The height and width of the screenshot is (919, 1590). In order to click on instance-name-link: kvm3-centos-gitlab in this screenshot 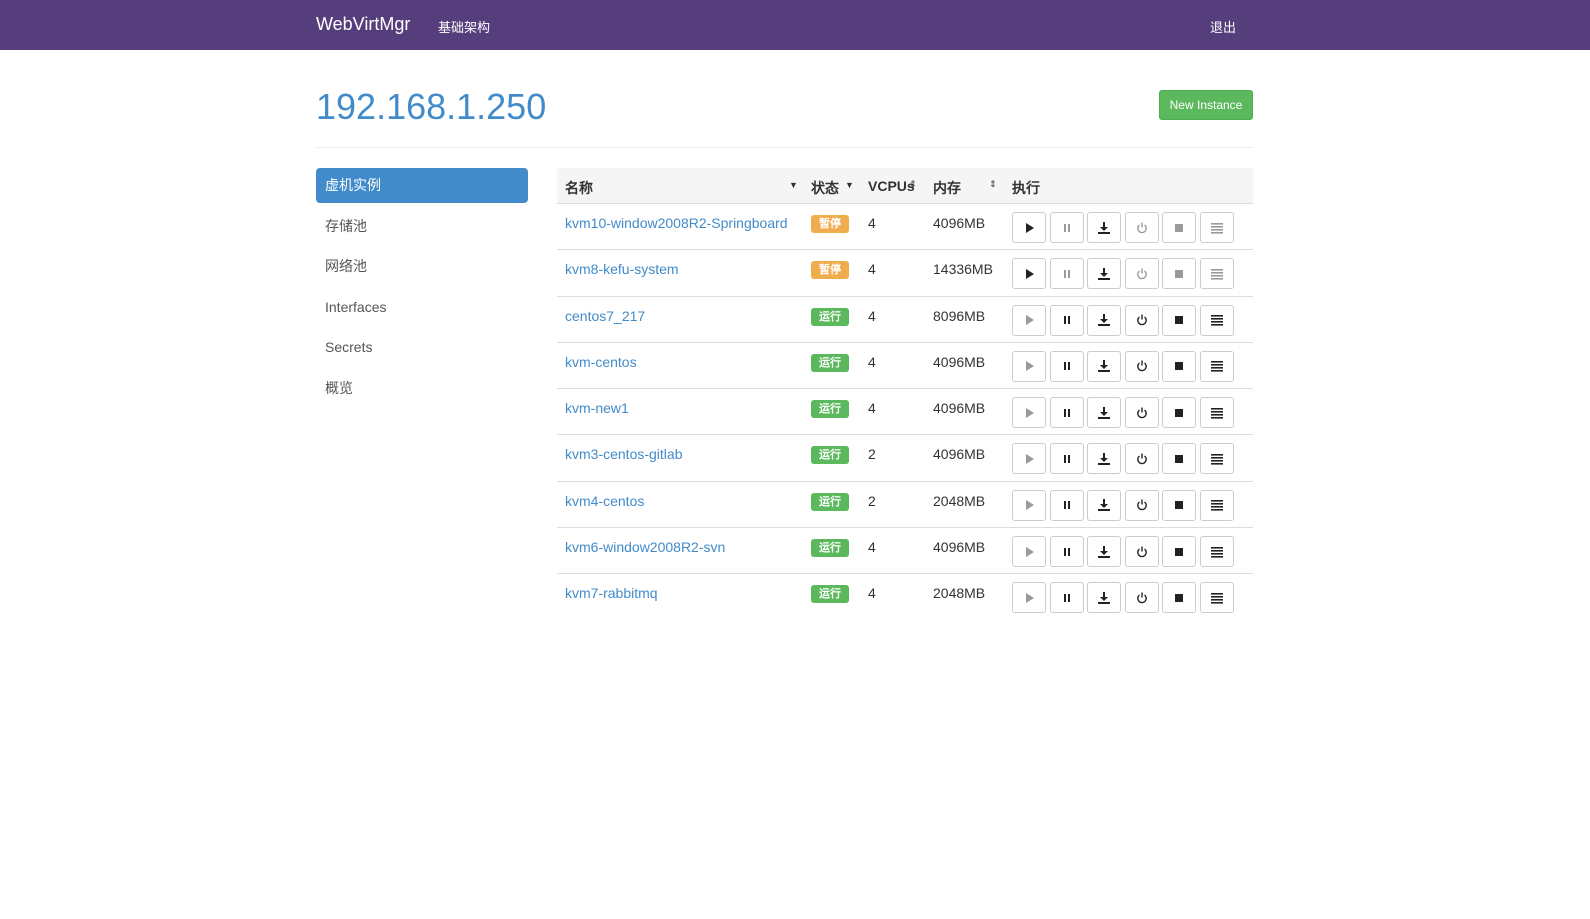, I will do `click(624, 454)`.